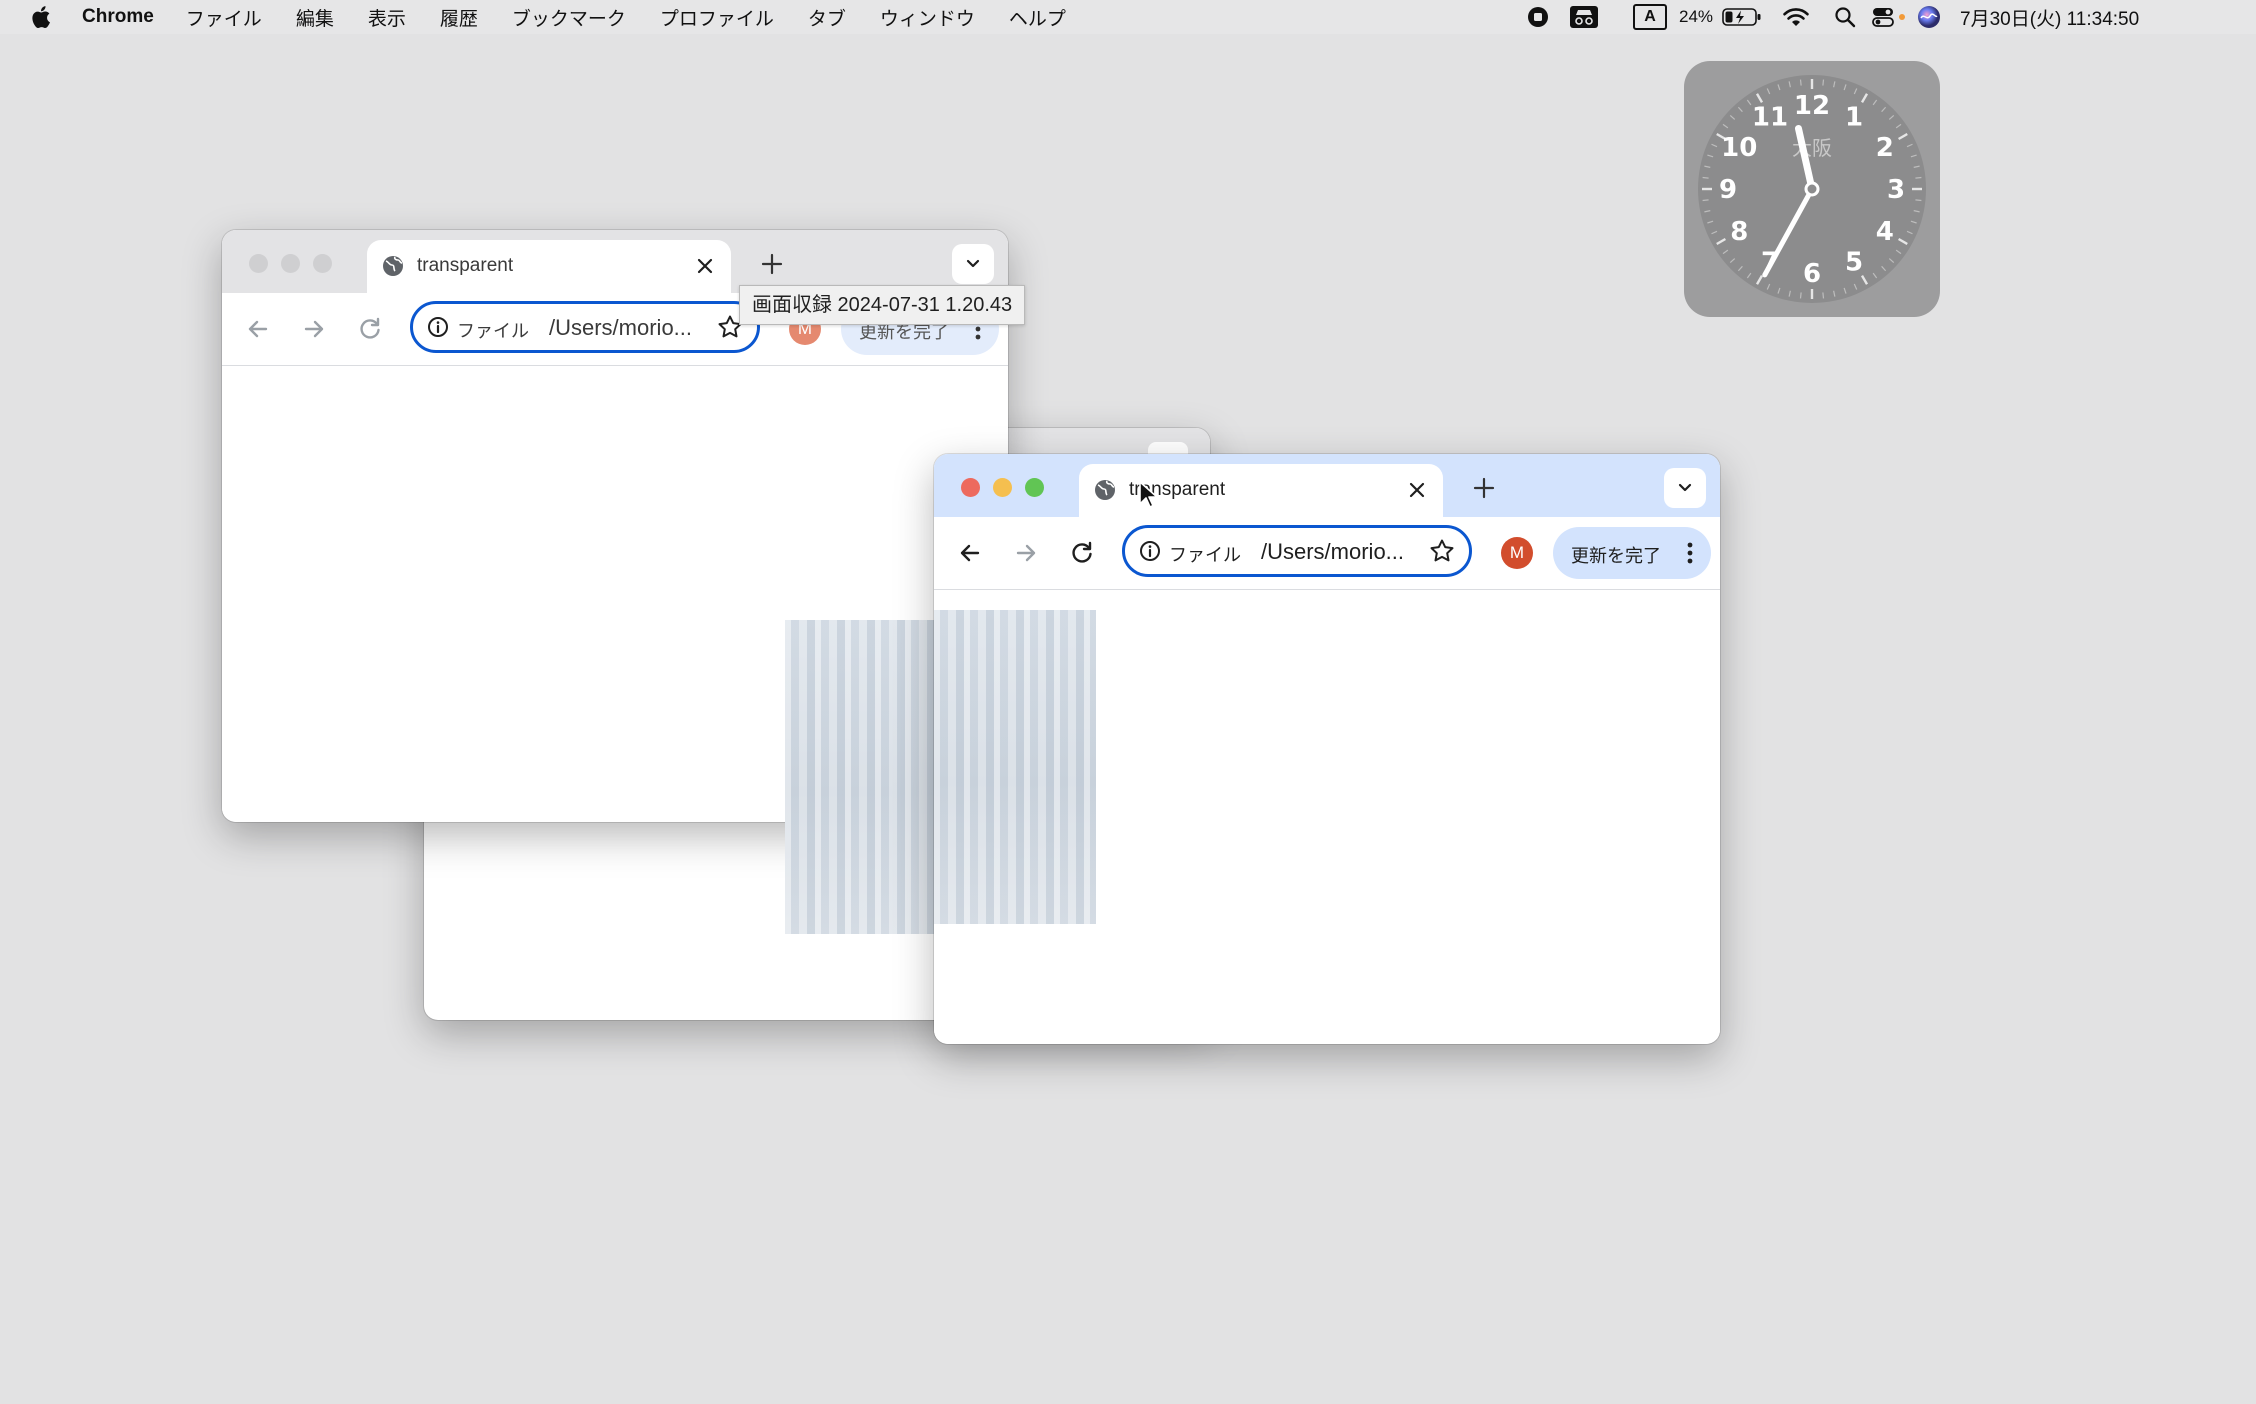  I want to click on apple-menu-icon, so click(40, 17).